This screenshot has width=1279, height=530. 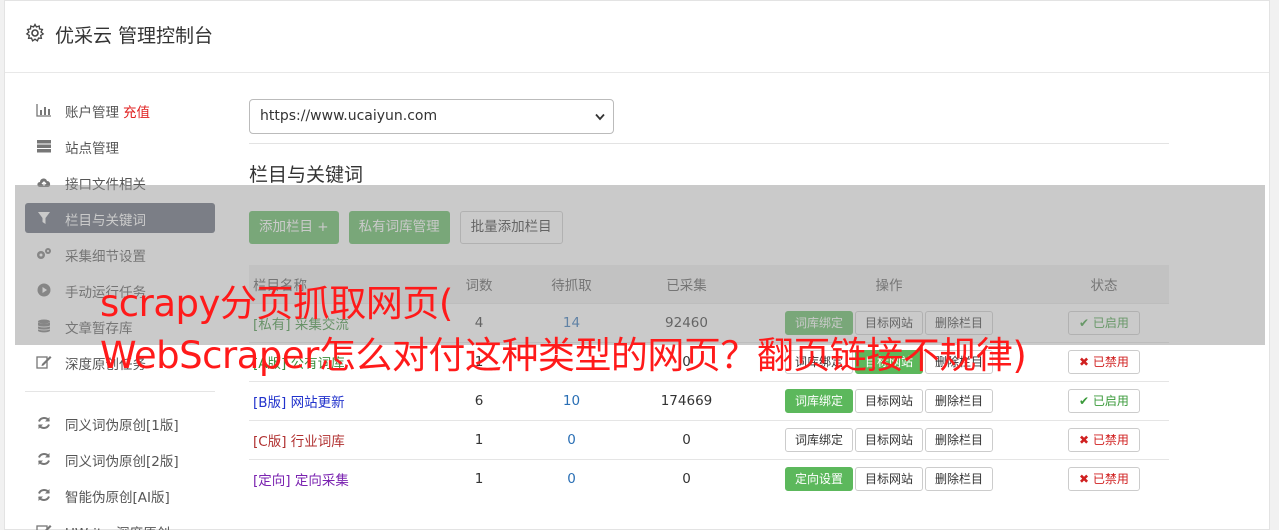 What do you see at coordinates (136, 113) in the screenshot?
I see `recharge-link: 充值` at bounding box center [136, 113].